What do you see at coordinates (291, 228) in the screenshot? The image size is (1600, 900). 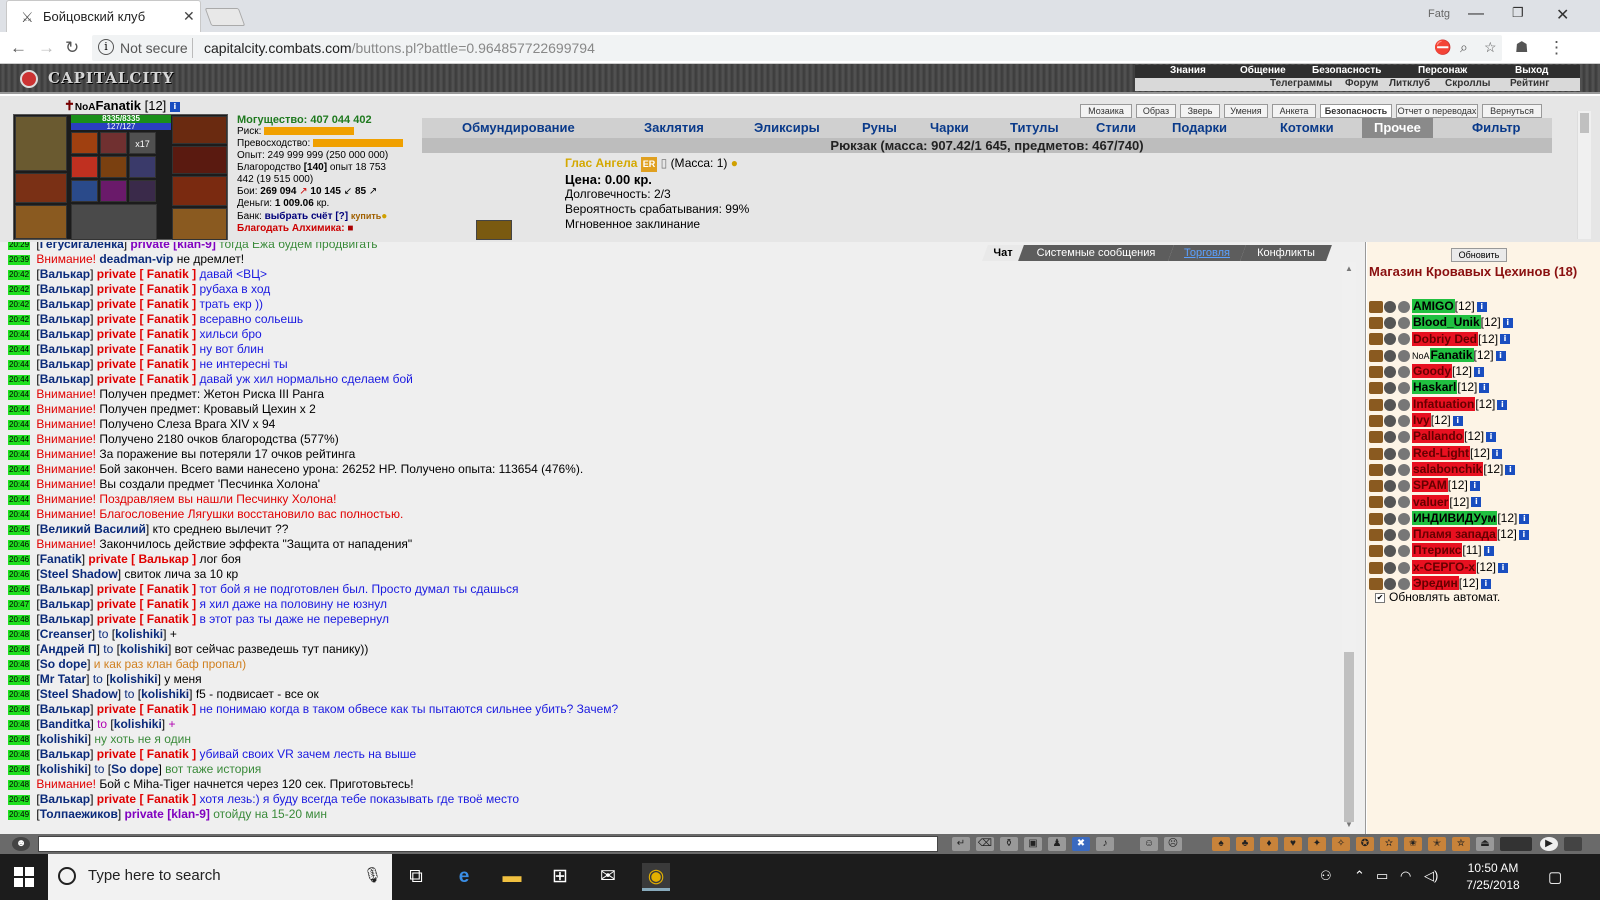 I see `alchemist-label: Благодать Алхимика:` at bounding box center [291, 228].